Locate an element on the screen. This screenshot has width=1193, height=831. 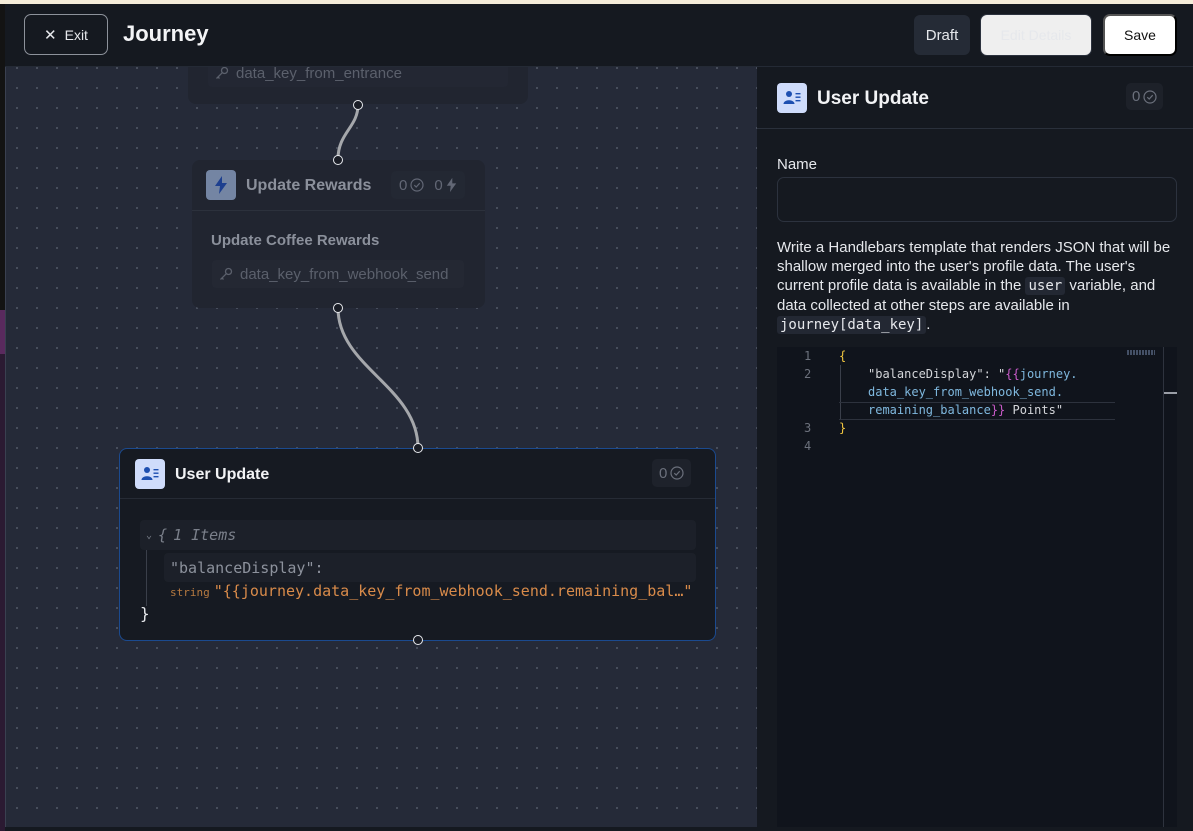
json-key-token: "balanceDisplay": " is located at coordinates (937, 374).